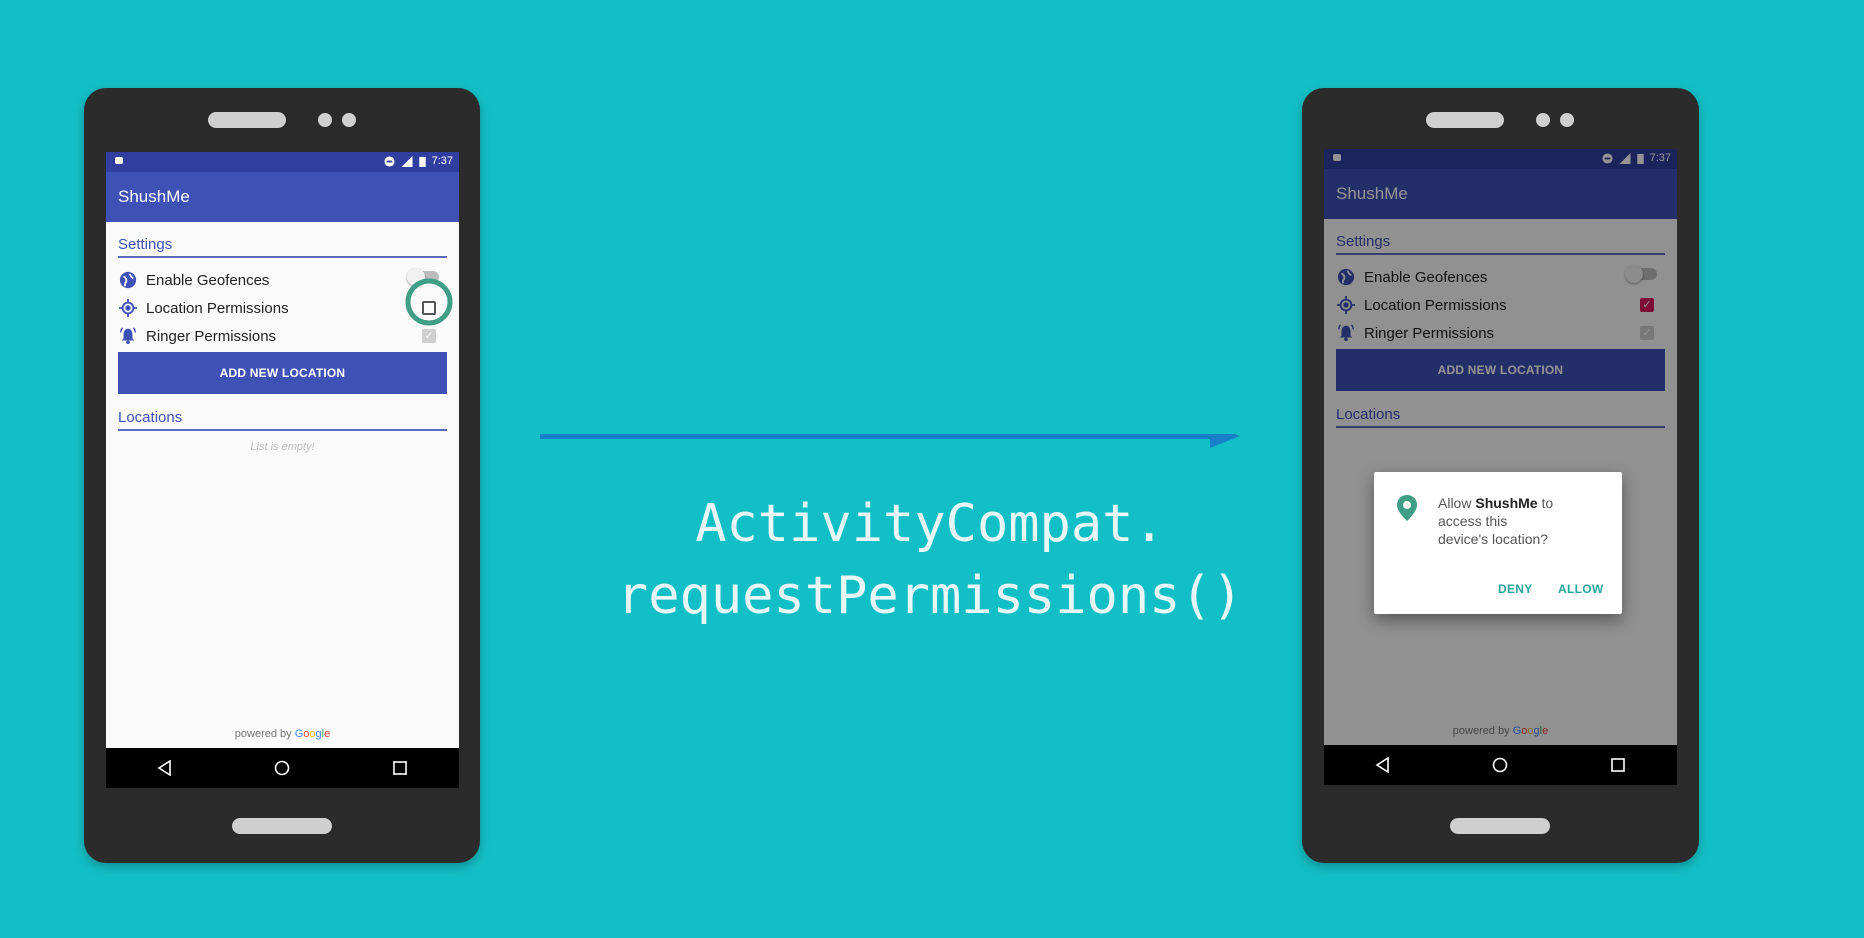  I want to click on allow-button: ALLOW, so click(1581, 589).